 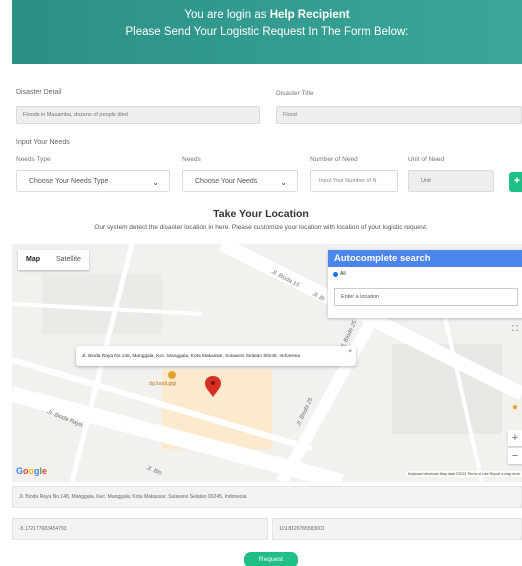 I want to click on needs-type-value: Choose Your Needs Type, so click(x=69, y=181).